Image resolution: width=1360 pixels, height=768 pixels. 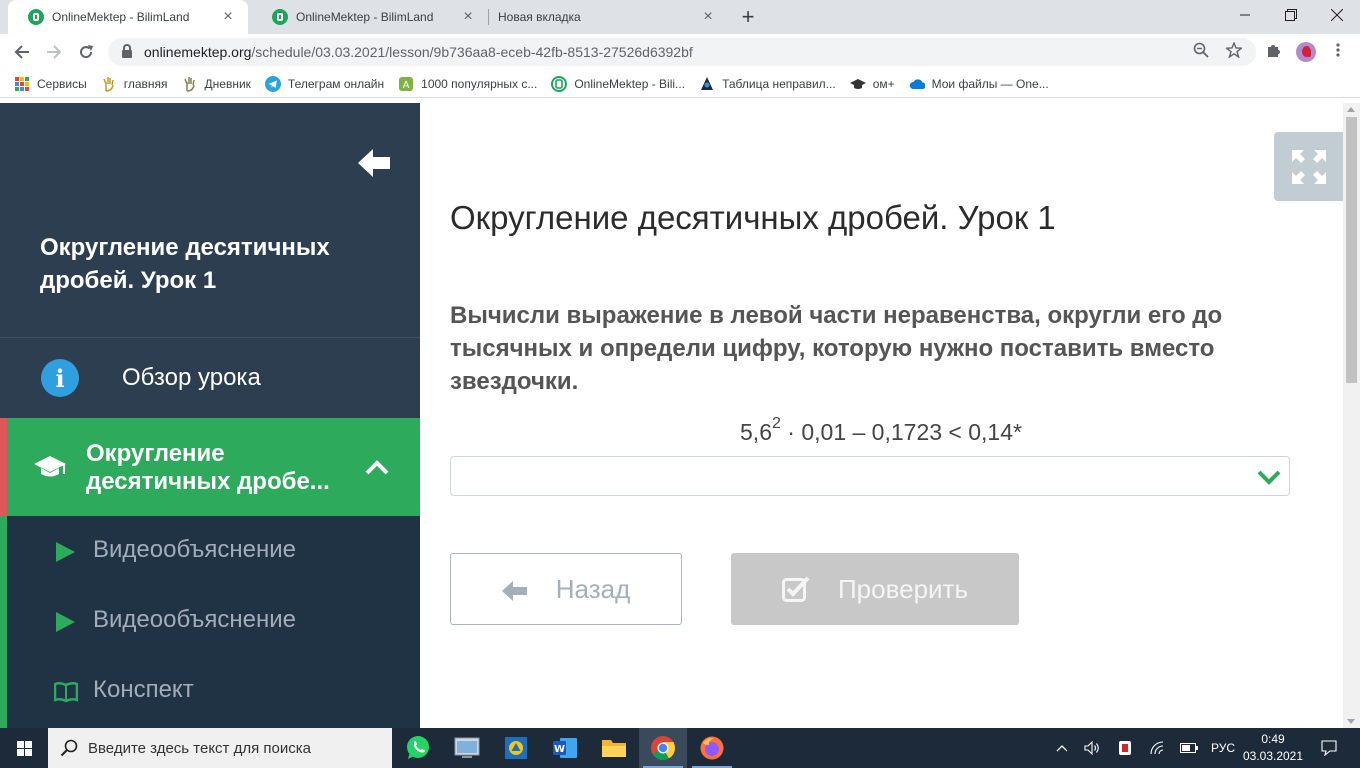 What do you see at coordinates (1157, 748) in the screenshot?
I see `wifi-icon` at bounding box center [1157, 748].